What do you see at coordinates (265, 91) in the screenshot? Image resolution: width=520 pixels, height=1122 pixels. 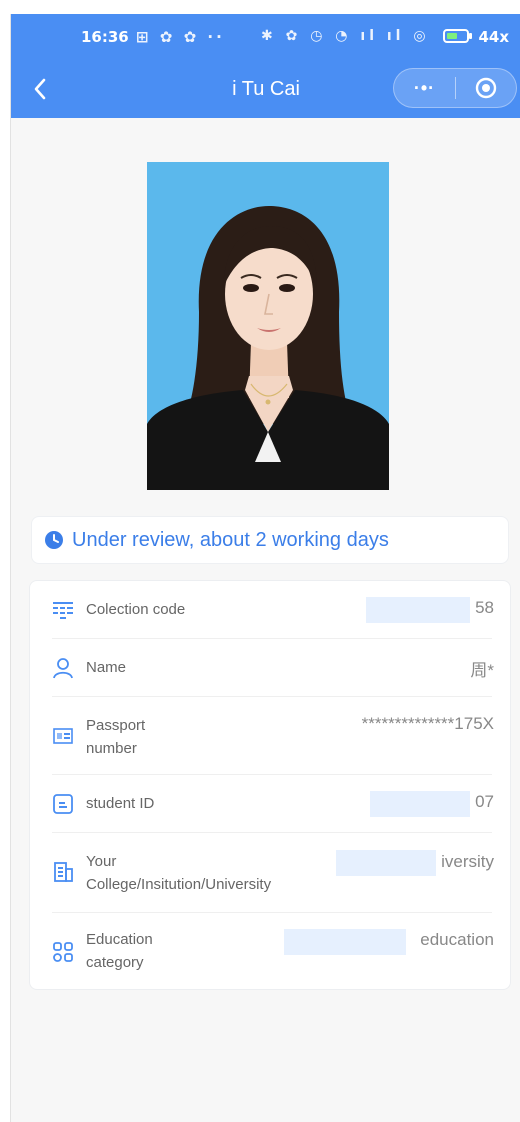 I see `navigation-bar: i Tu Cai ·•·` at bounding box center [265, 91].